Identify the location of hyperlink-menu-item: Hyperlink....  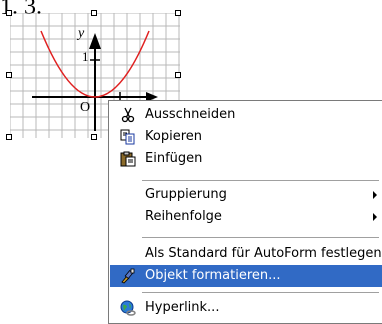
(246, 308).